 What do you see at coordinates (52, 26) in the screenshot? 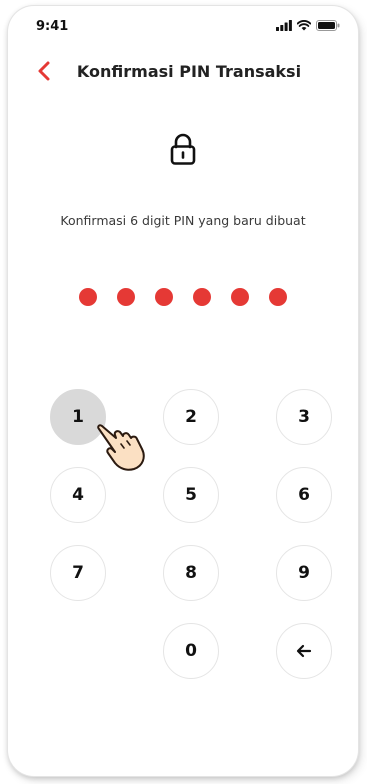
I see `status-time: 9:41` at bounding box center [52, 26].